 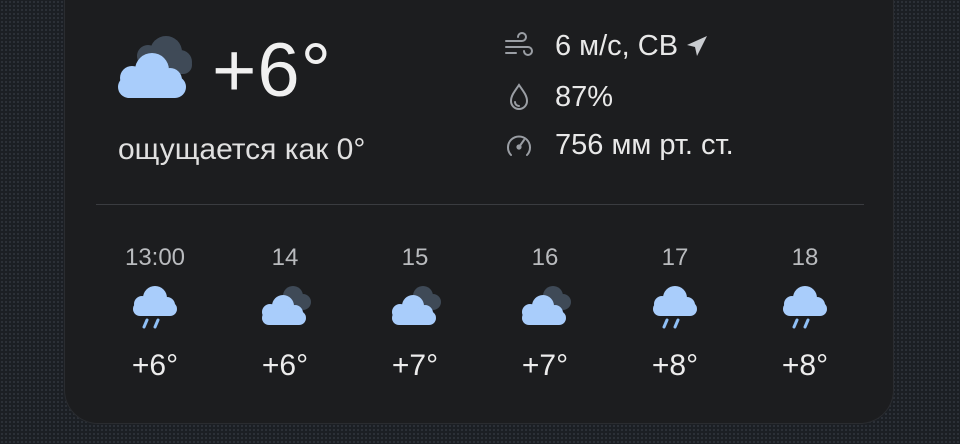 What do you see at coordinates (617, 45) in the screenshot?
I see `wind-value: 6 м/с, СВ` at bounding box center [617, 45].